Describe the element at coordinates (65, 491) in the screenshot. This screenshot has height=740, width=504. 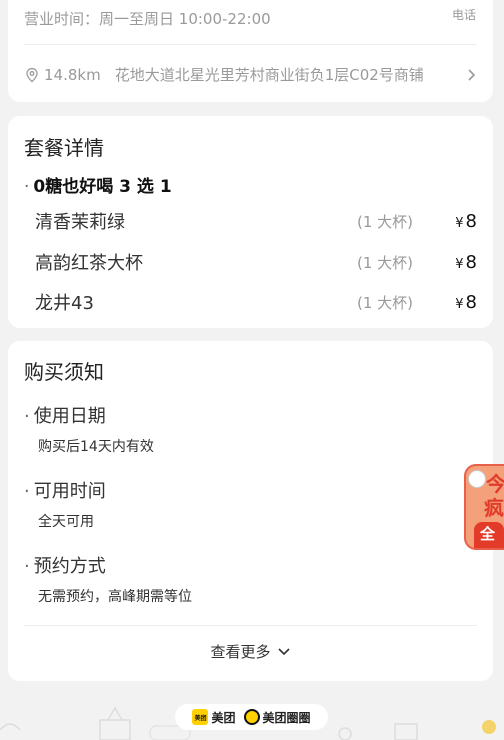
I see `notice-heading: · 可用时间` at that location.